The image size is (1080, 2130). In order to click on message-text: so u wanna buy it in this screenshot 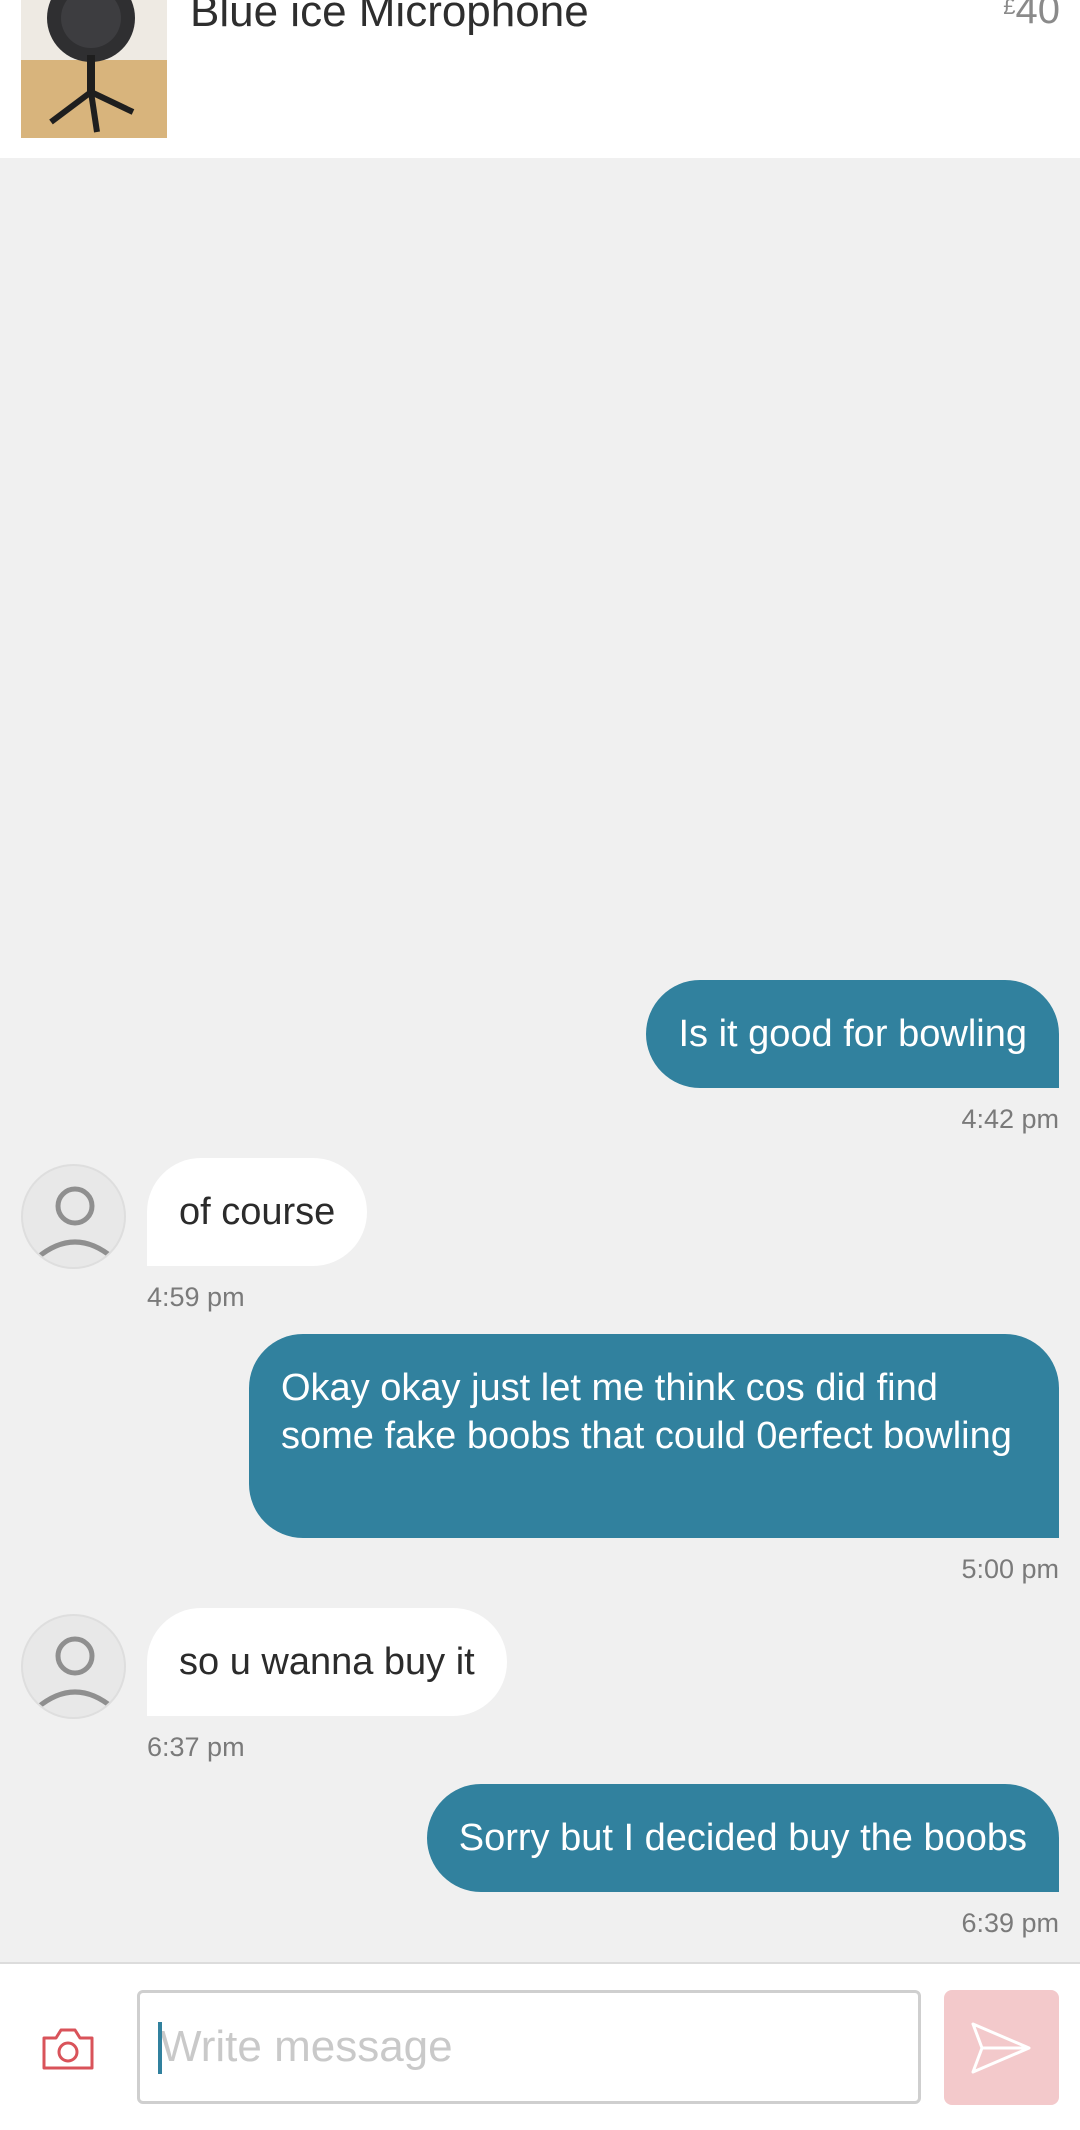, I will do `click(327, 1662)`.